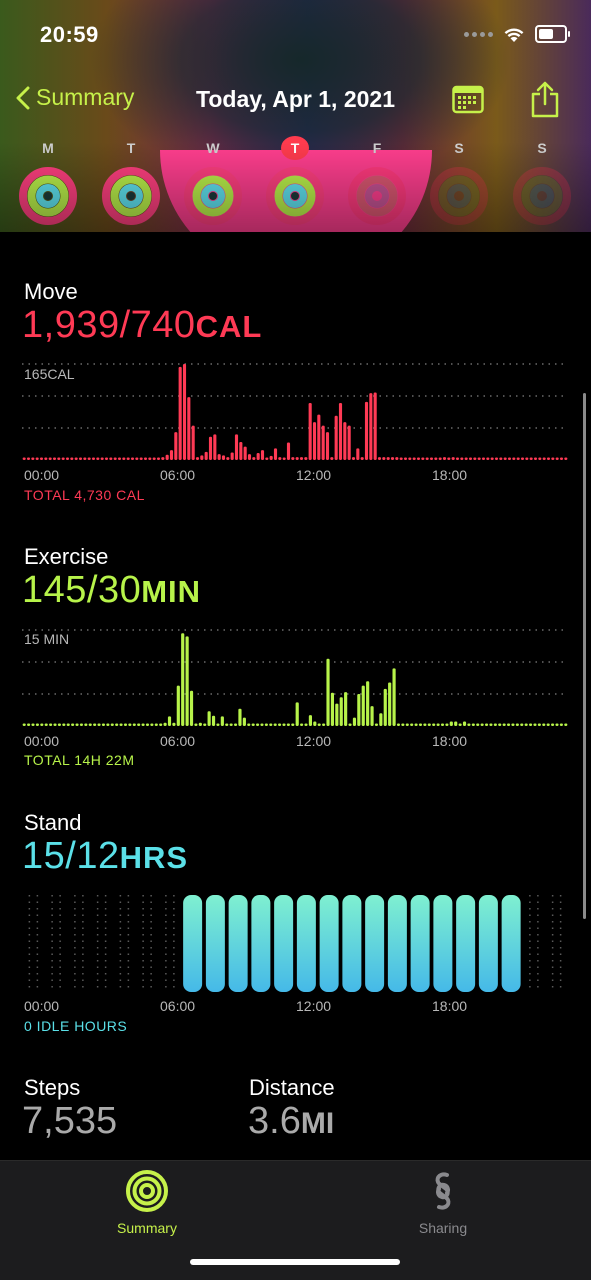 Image resolution: width=591 pixels, height=1280 pixels. What do you see at coordinates (443, 1191) in the screenshot?
I see `sharing-icon` at bounding box center [443, 1191].